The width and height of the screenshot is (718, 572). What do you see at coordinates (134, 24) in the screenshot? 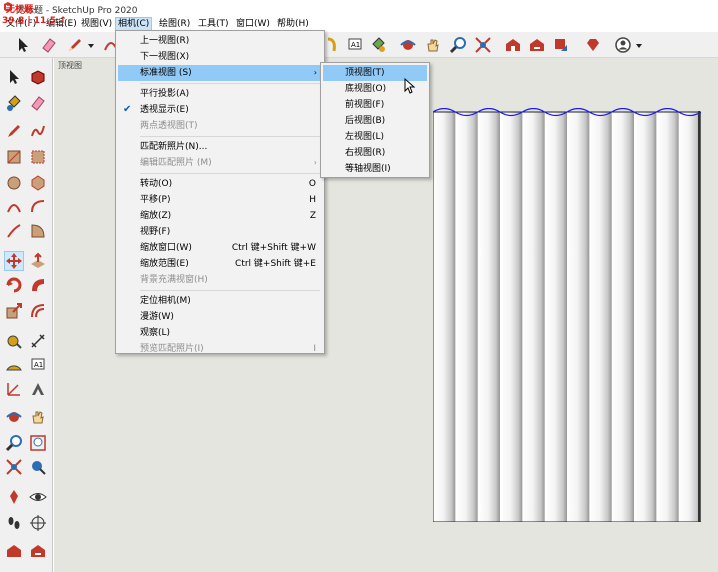
I see `menu-camera: 相机(C)` at bounding box center [134, 24].